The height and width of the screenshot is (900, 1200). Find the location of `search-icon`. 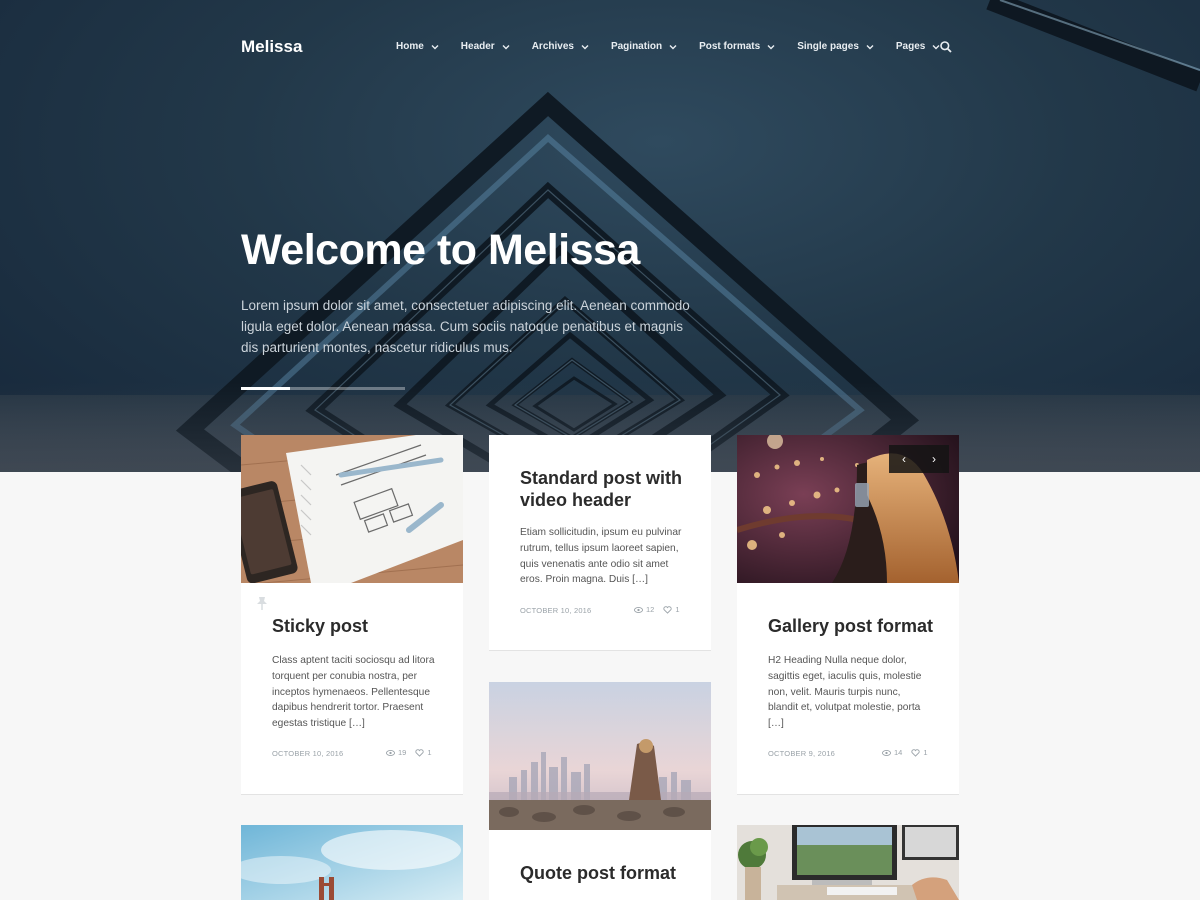

search-icon is located at coordinates (946, 47).